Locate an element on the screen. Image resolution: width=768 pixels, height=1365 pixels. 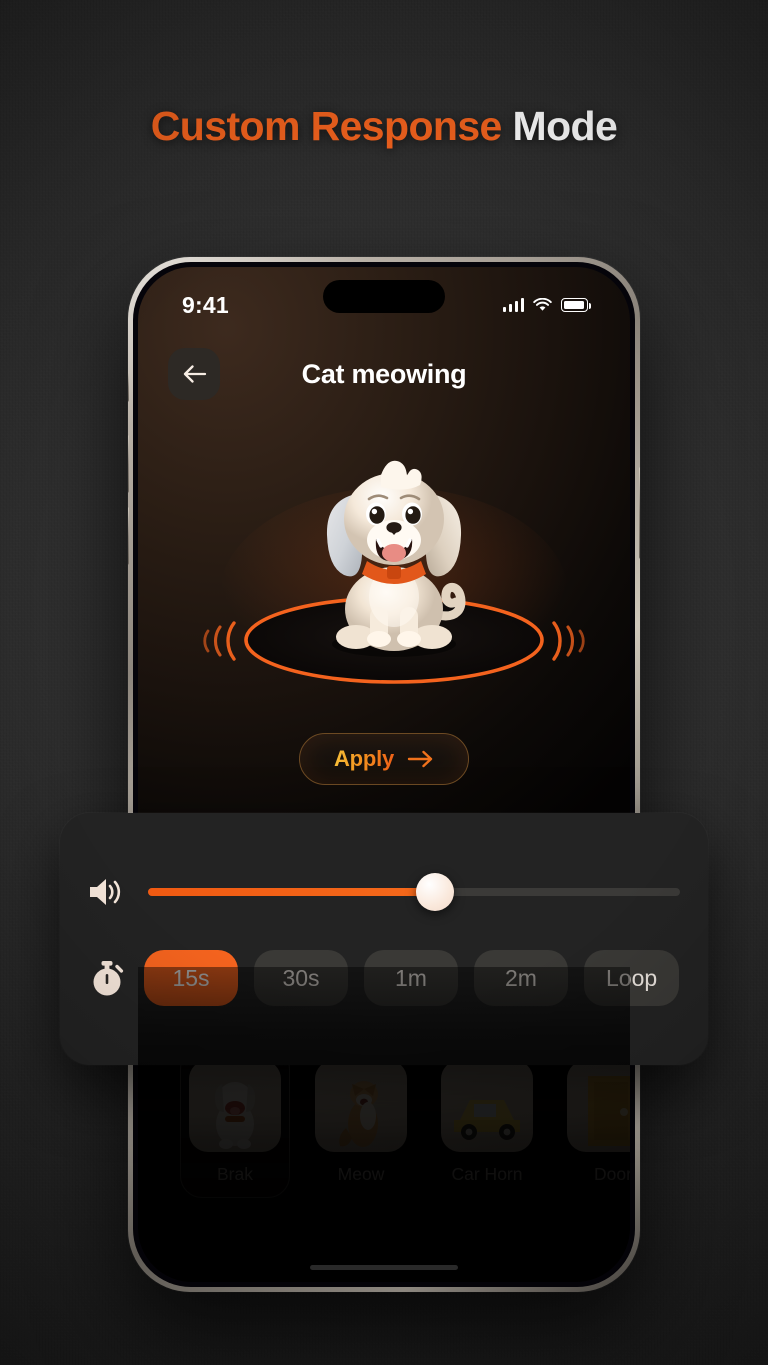
sound-card-label: Door is located at coordinates (612, 1174).